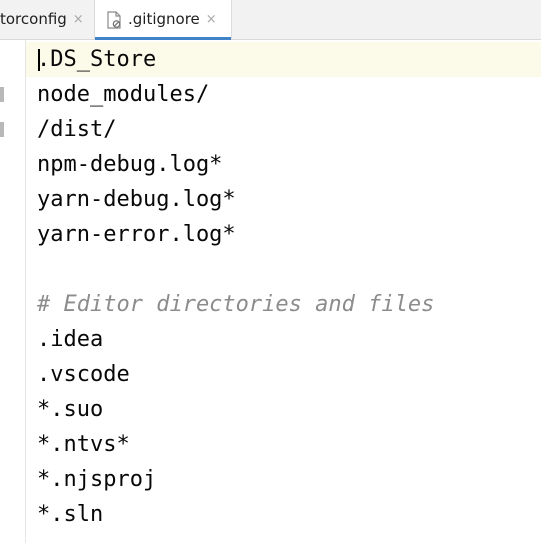 Image resolution: width=541 pixels, height=543 pixels. What do you see at coordinates (70, 514) in the screenshot?
I see `code-line: *.sln` at bounding box center [70, 514].